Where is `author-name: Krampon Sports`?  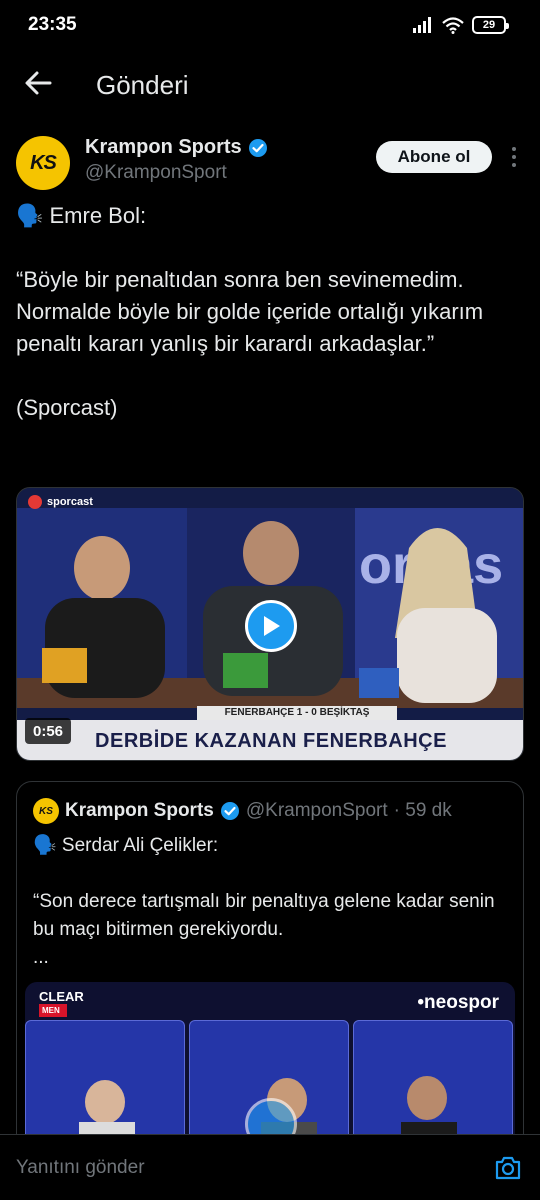 author-name: Krampon Sports is located at coordinates (163, 147).